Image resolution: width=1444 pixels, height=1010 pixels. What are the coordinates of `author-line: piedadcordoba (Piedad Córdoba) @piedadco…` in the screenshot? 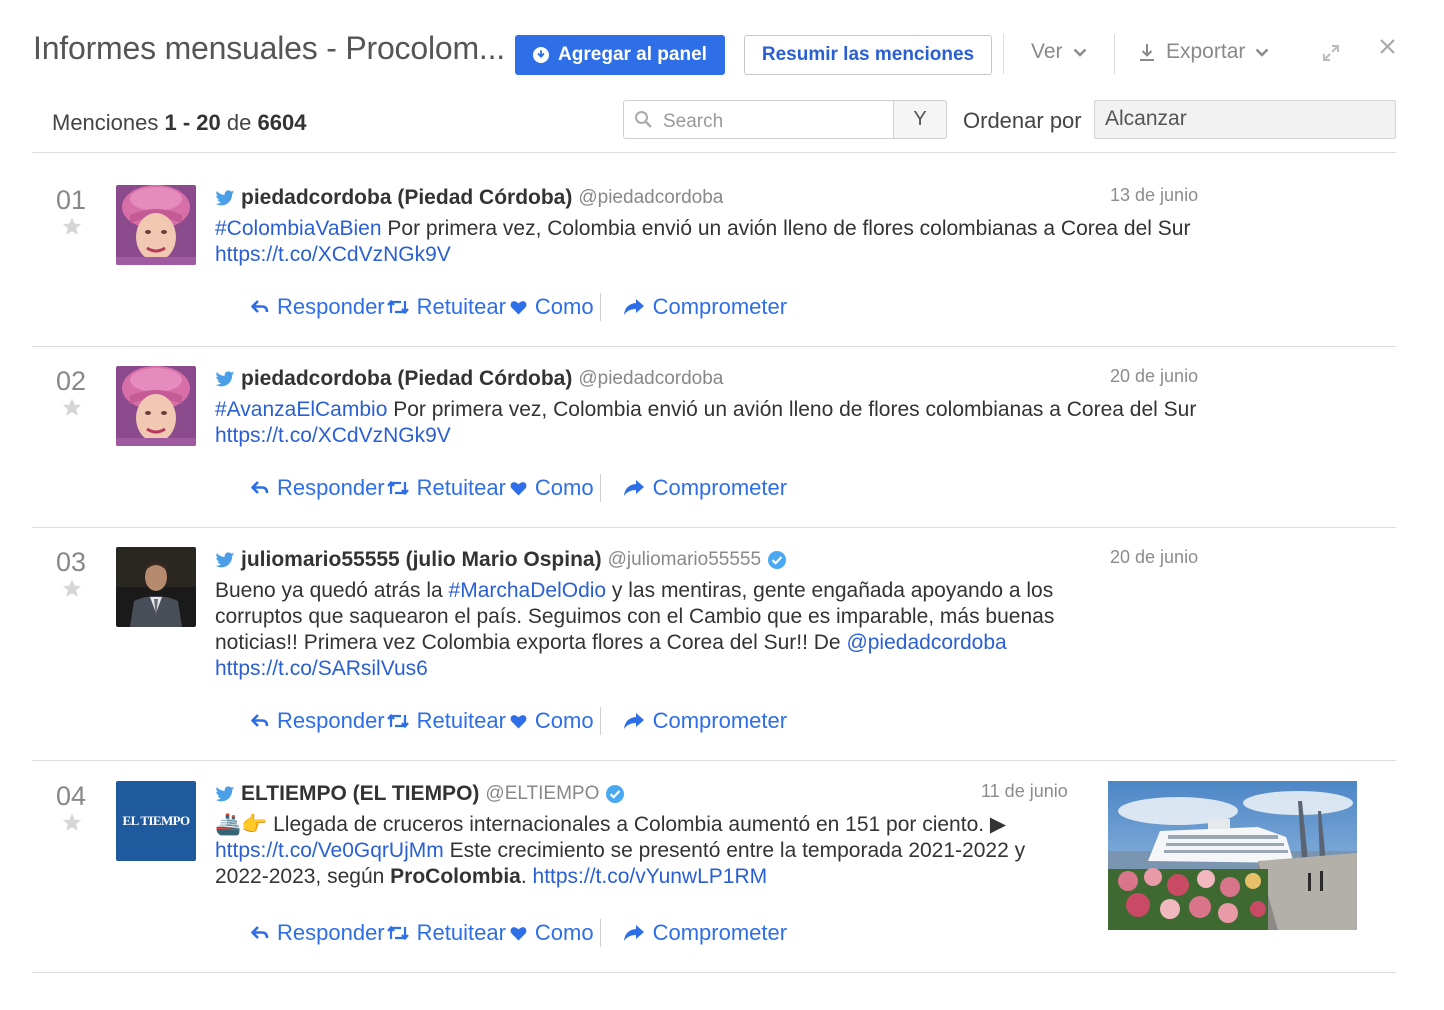 It's located at (710, 198).